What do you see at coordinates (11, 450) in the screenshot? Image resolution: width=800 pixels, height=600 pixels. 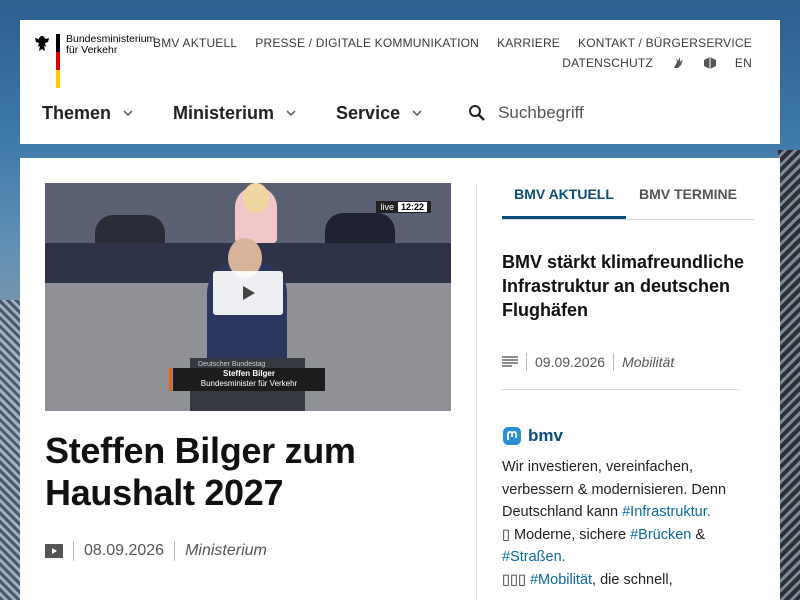 I see `background-crane-left` at bounding box center [11, 450].